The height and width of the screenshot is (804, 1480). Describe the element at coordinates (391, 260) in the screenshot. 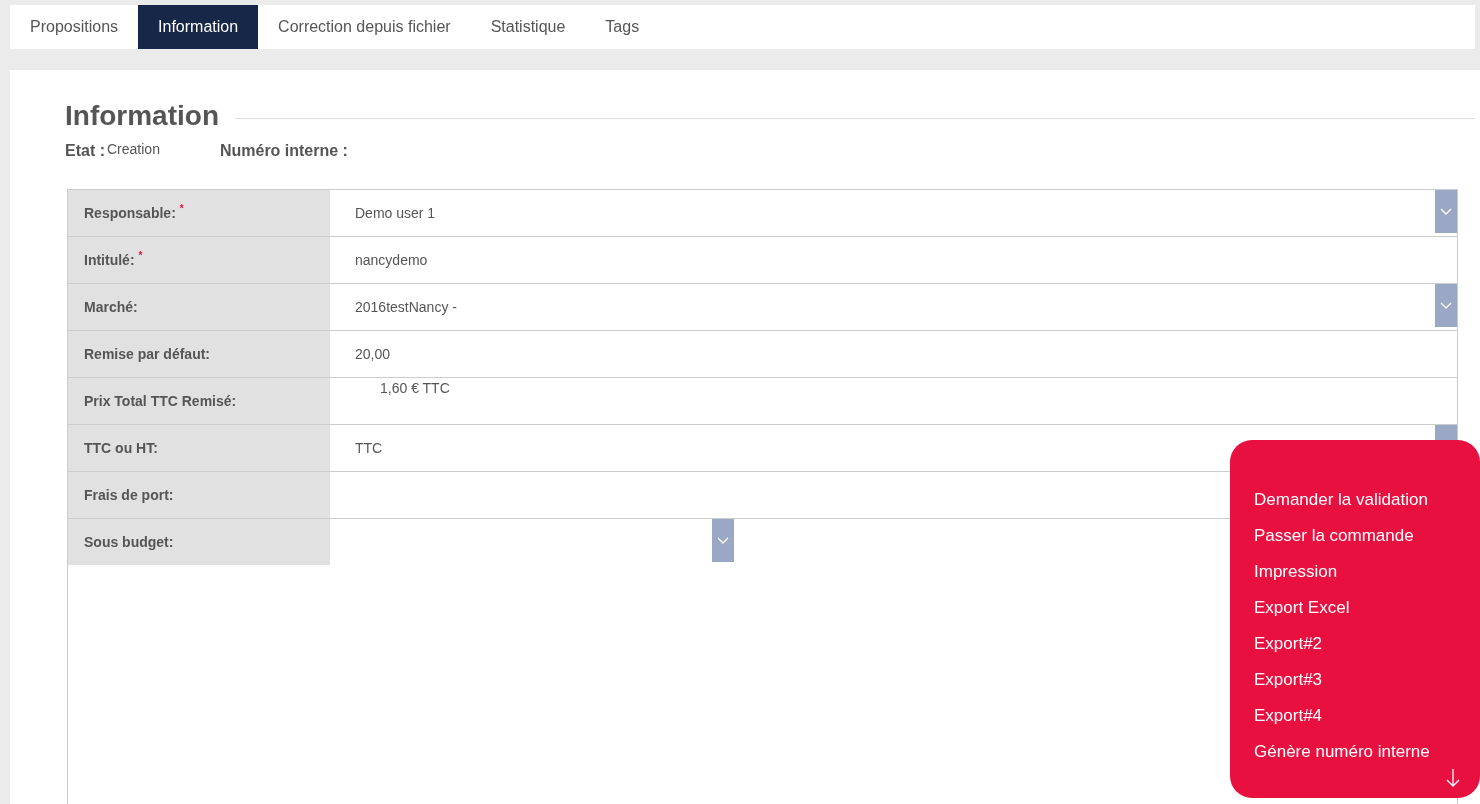

I see `input-value: nancydemo` at that location.